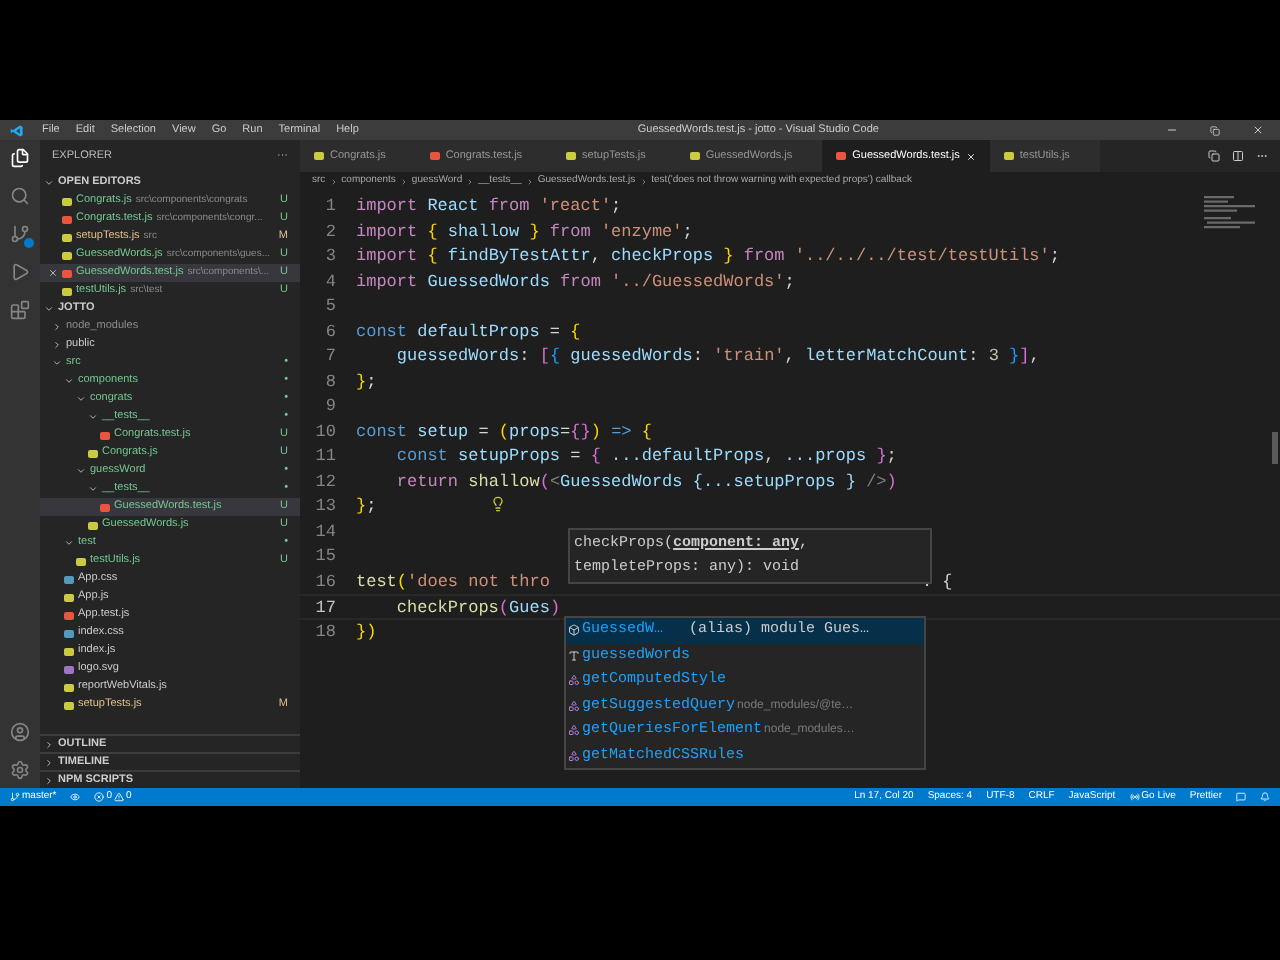  I want to click on line-number: 14, so click(325, 531).